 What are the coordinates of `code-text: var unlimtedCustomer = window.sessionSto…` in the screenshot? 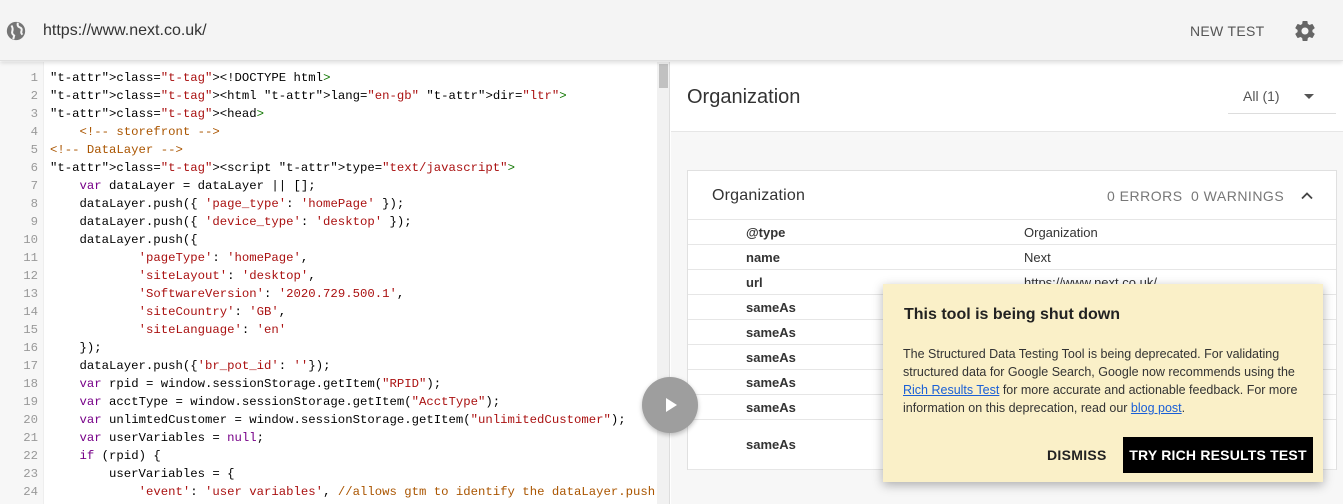 It's located at (352, 420).